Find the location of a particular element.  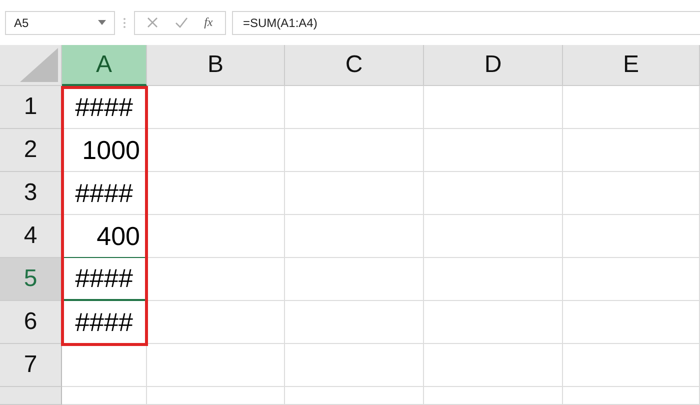

select-all-button is located at coordinates (31, 65).